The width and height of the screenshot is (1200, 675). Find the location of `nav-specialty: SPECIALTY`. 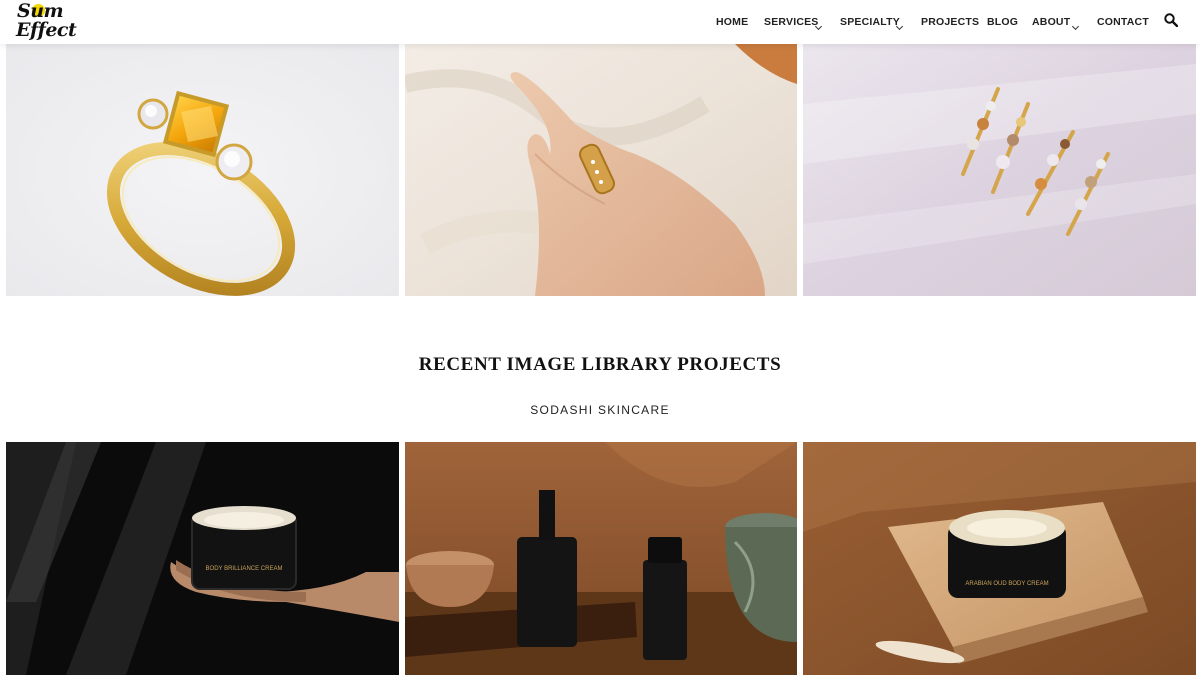

nav-specialty: SPECIALTY is located at coordinates (870, 22).